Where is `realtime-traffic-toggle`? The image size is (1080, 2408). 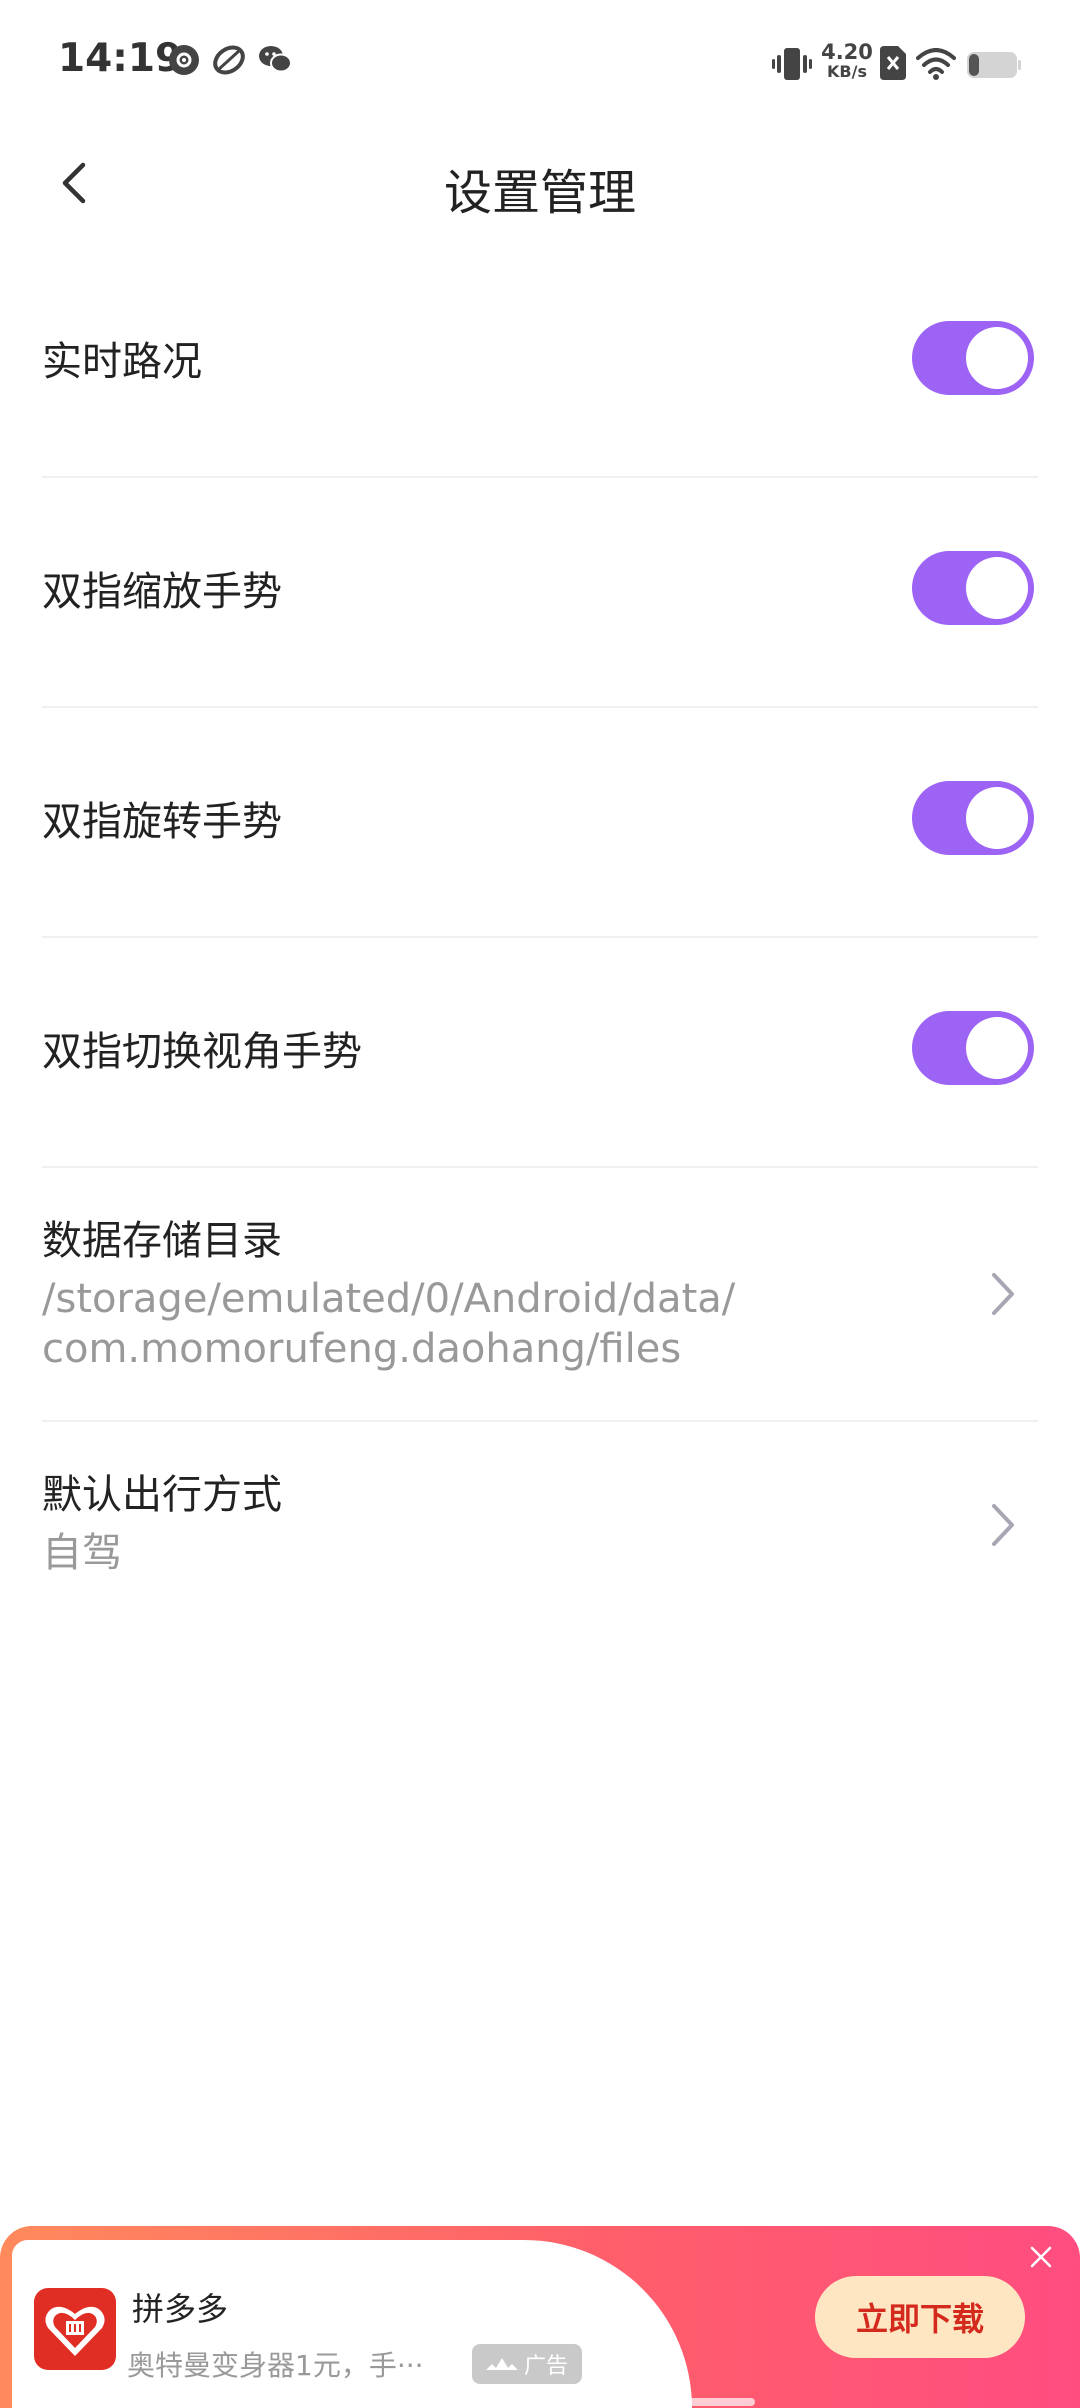
realtime-traffic-toggle is located at coordinates (973, 358).